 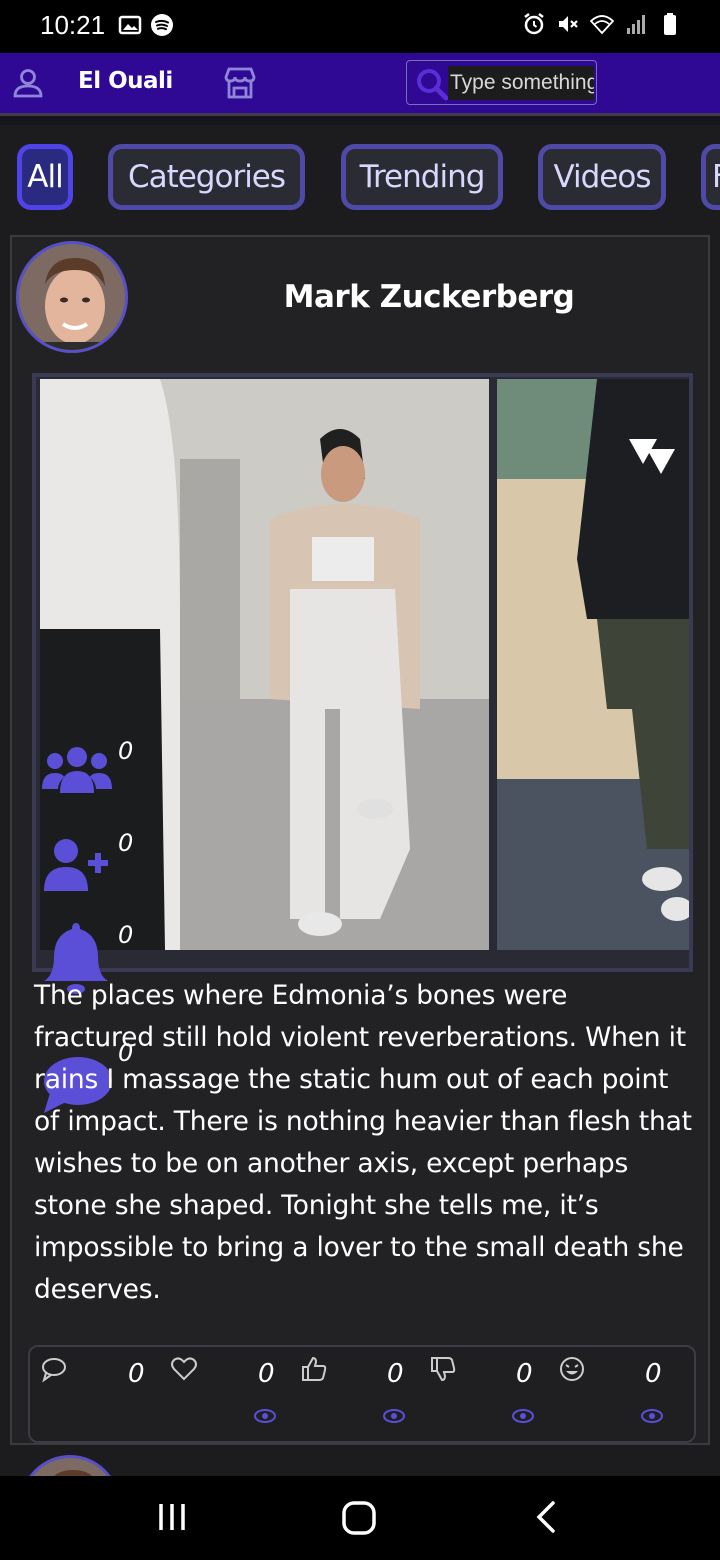 What do you see at coordinates (360, 83) in the screenshot?
I see `app-header: El Ouali` at bounding box center [360, 83].